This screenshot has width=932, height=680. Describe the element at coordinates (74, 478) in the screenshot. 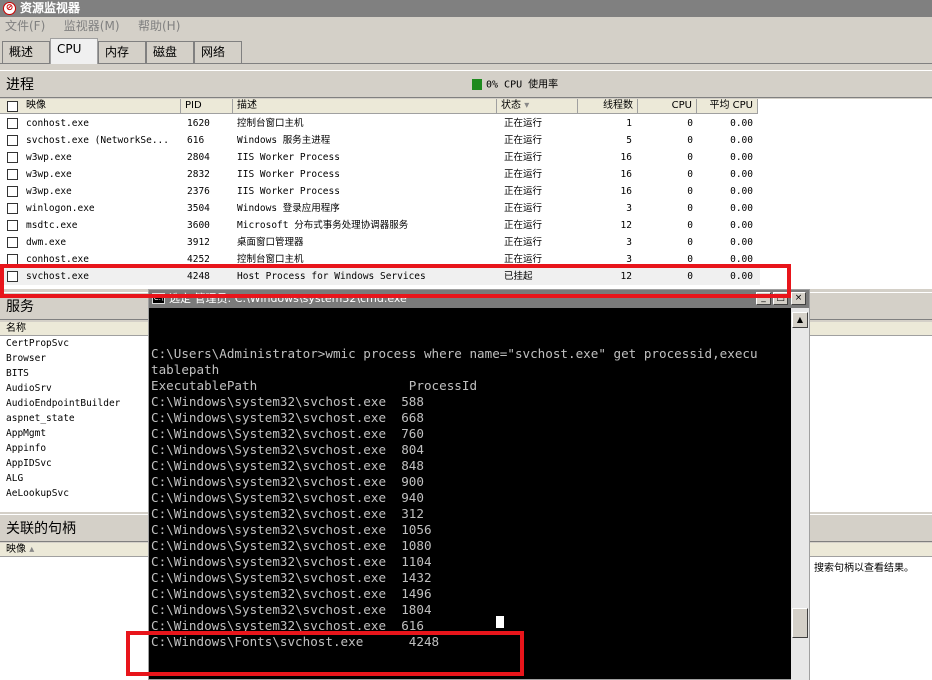

I see `list-item: ALG` at that location.